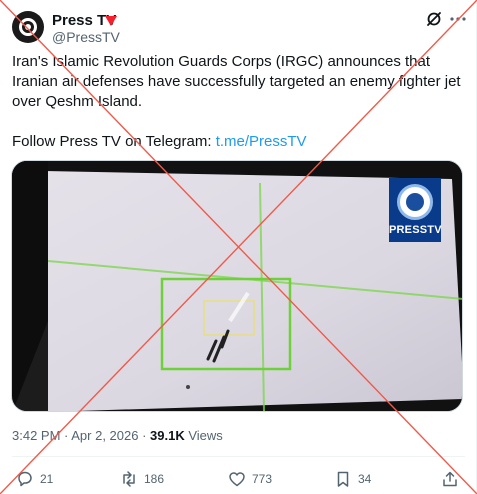 The width and height of the screenshot is (477, 494). What do you see at coordinates (47, 479) in the screenshot?
I see `reply-count: 21` at bounding box center [47, 479].